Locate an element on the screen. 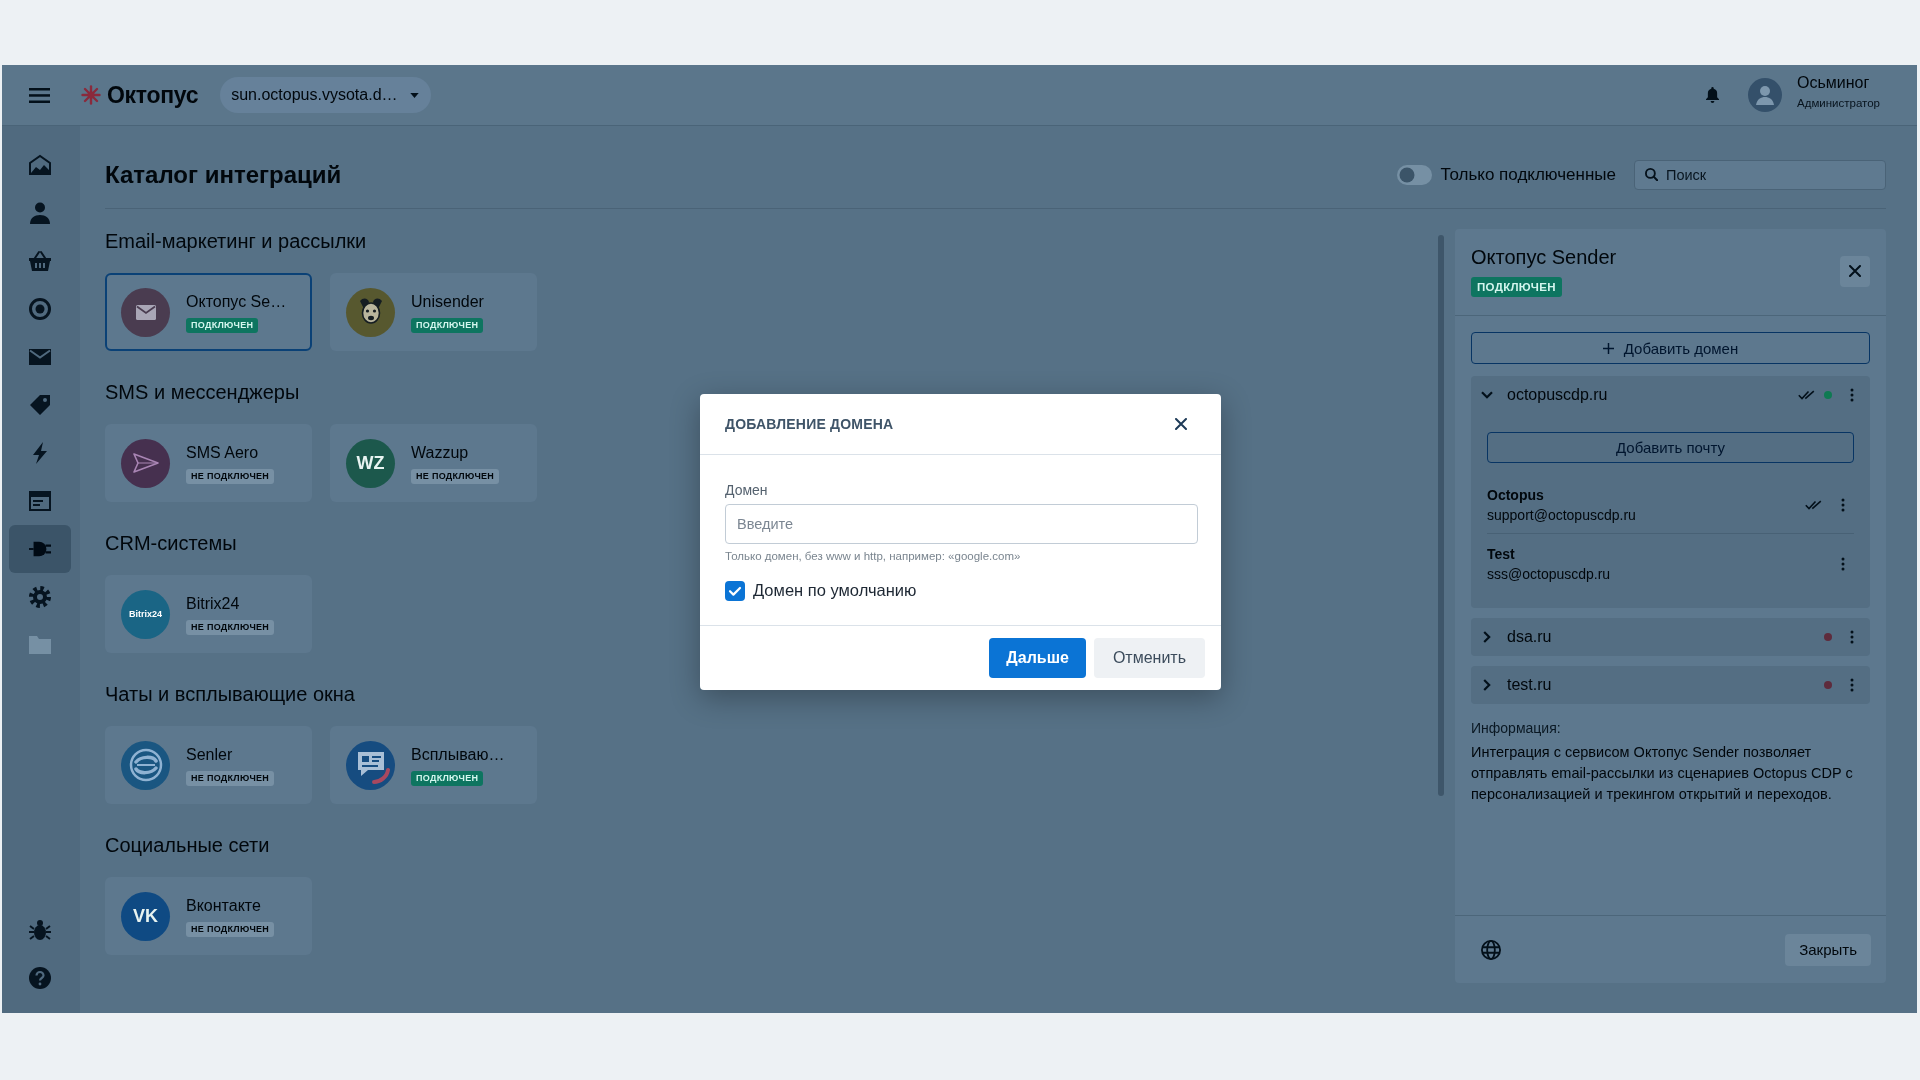 This screenshot has height=1080, width=1920. domain-name: dsa.ru is located at coordinates (1529, 637).